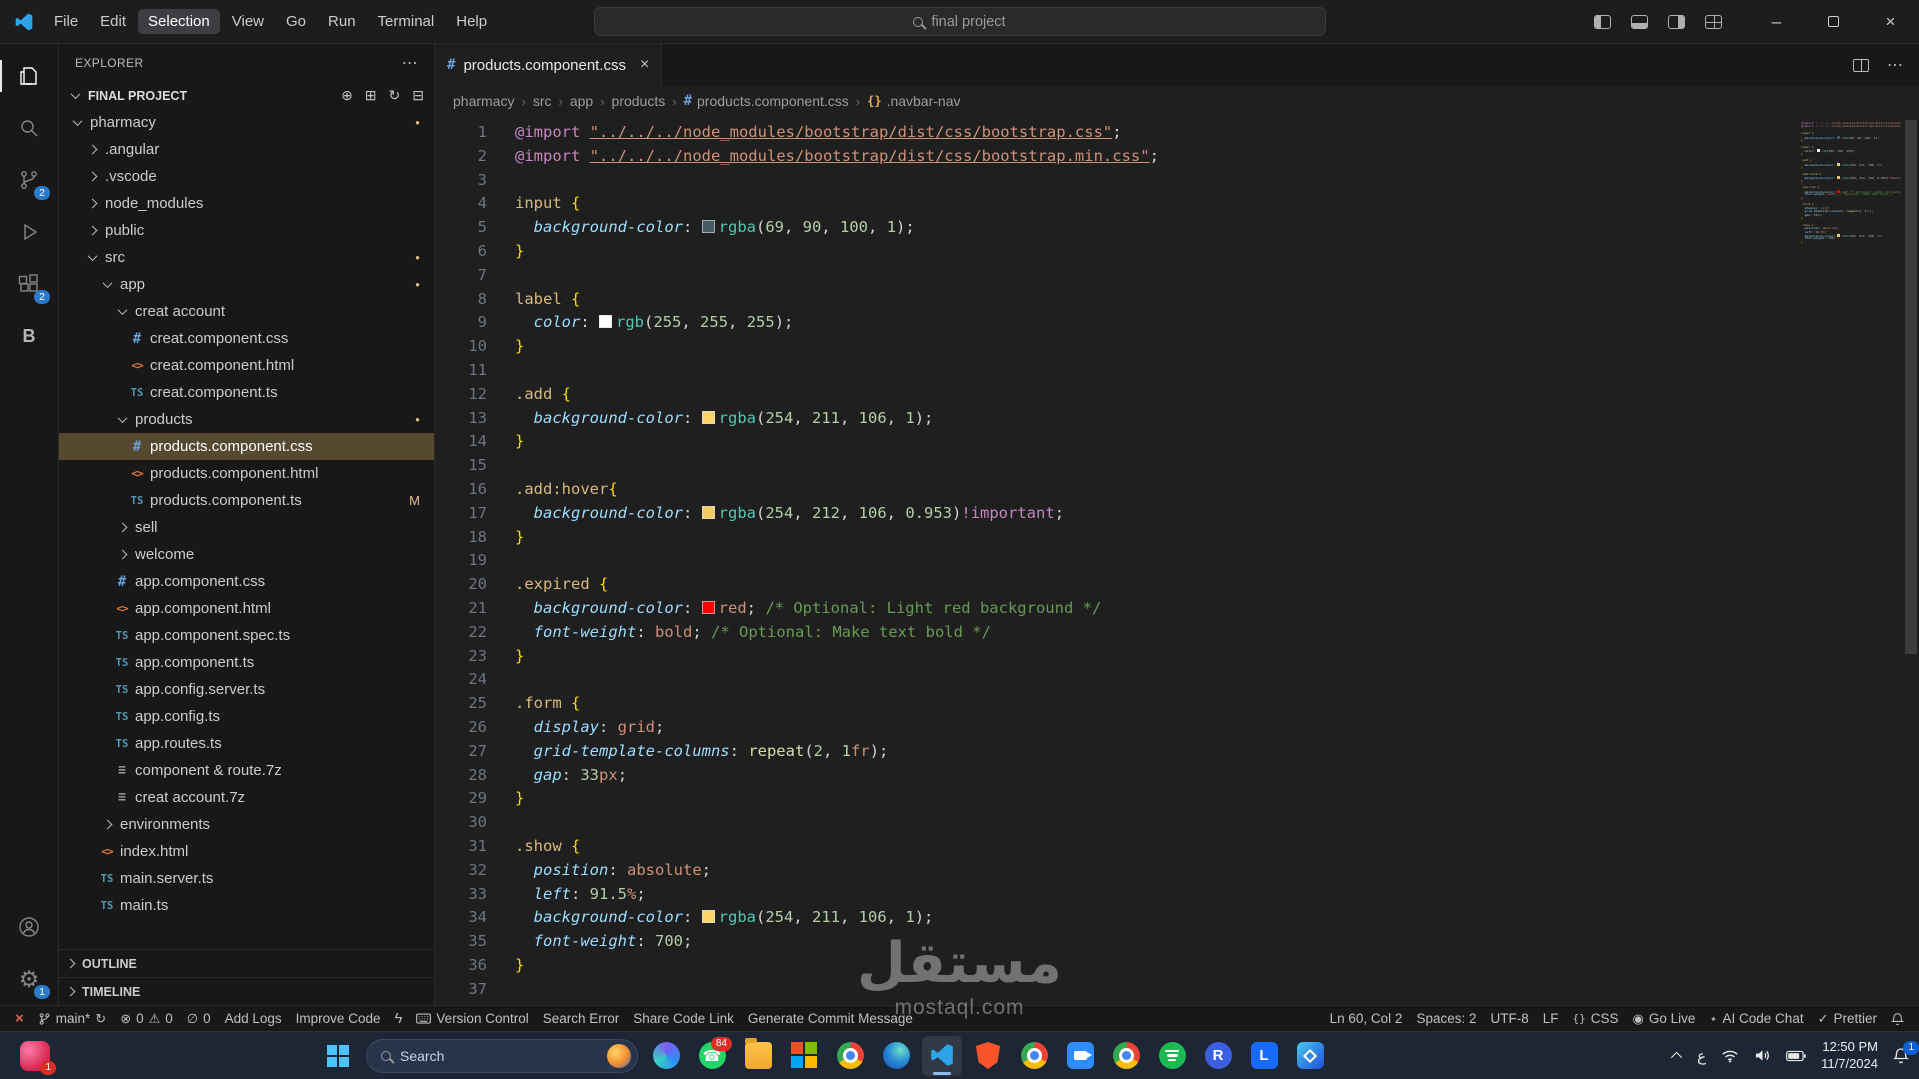  I want to click on menu-selection: Selection, so click(179, 21).